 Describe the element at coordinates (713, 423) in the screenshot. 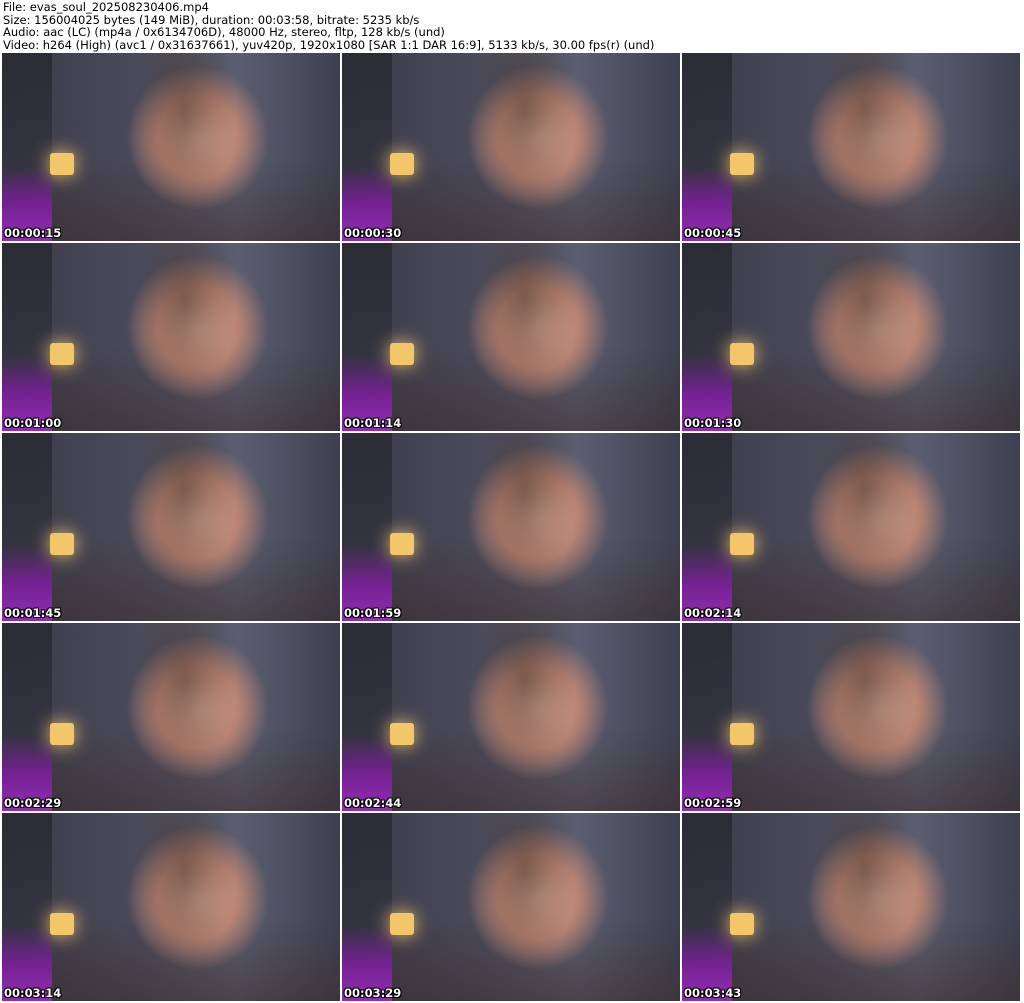

I see `timestamp-label: 00:01:30` at that location.